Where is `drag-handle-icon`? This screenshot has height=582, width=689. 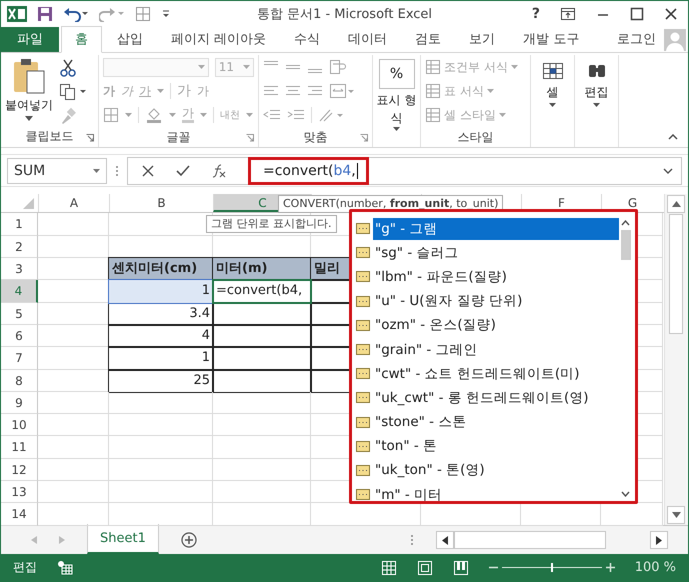 drag-handle-icon is located at coordinates (117, 170).